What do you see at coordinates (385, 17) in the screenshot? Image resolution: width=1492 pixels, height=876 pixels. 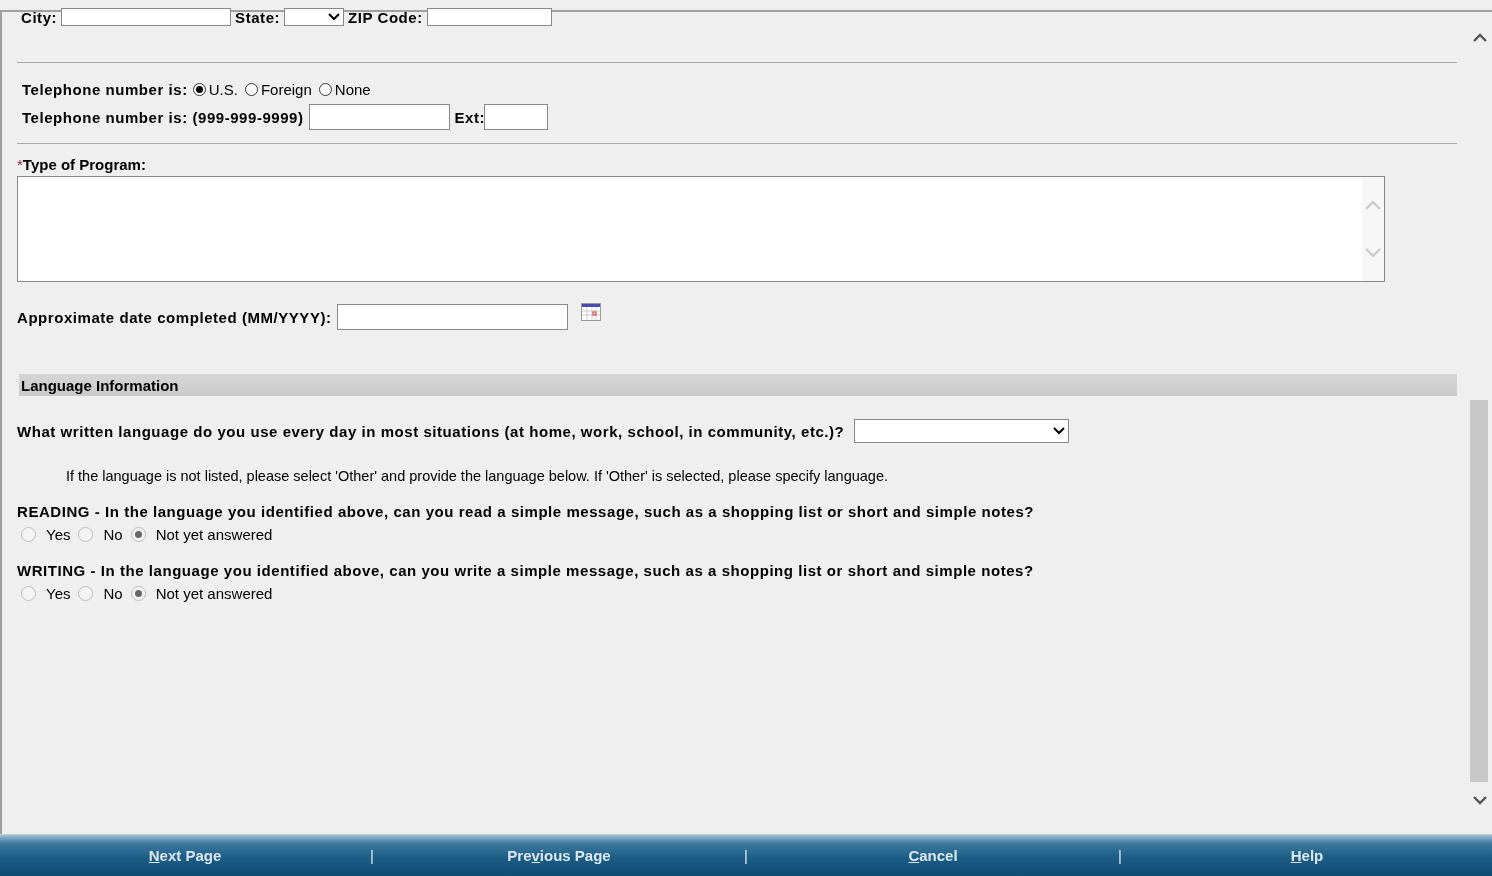 I see `zip-label: ZIP Code:` at bounding box center [385, 17].